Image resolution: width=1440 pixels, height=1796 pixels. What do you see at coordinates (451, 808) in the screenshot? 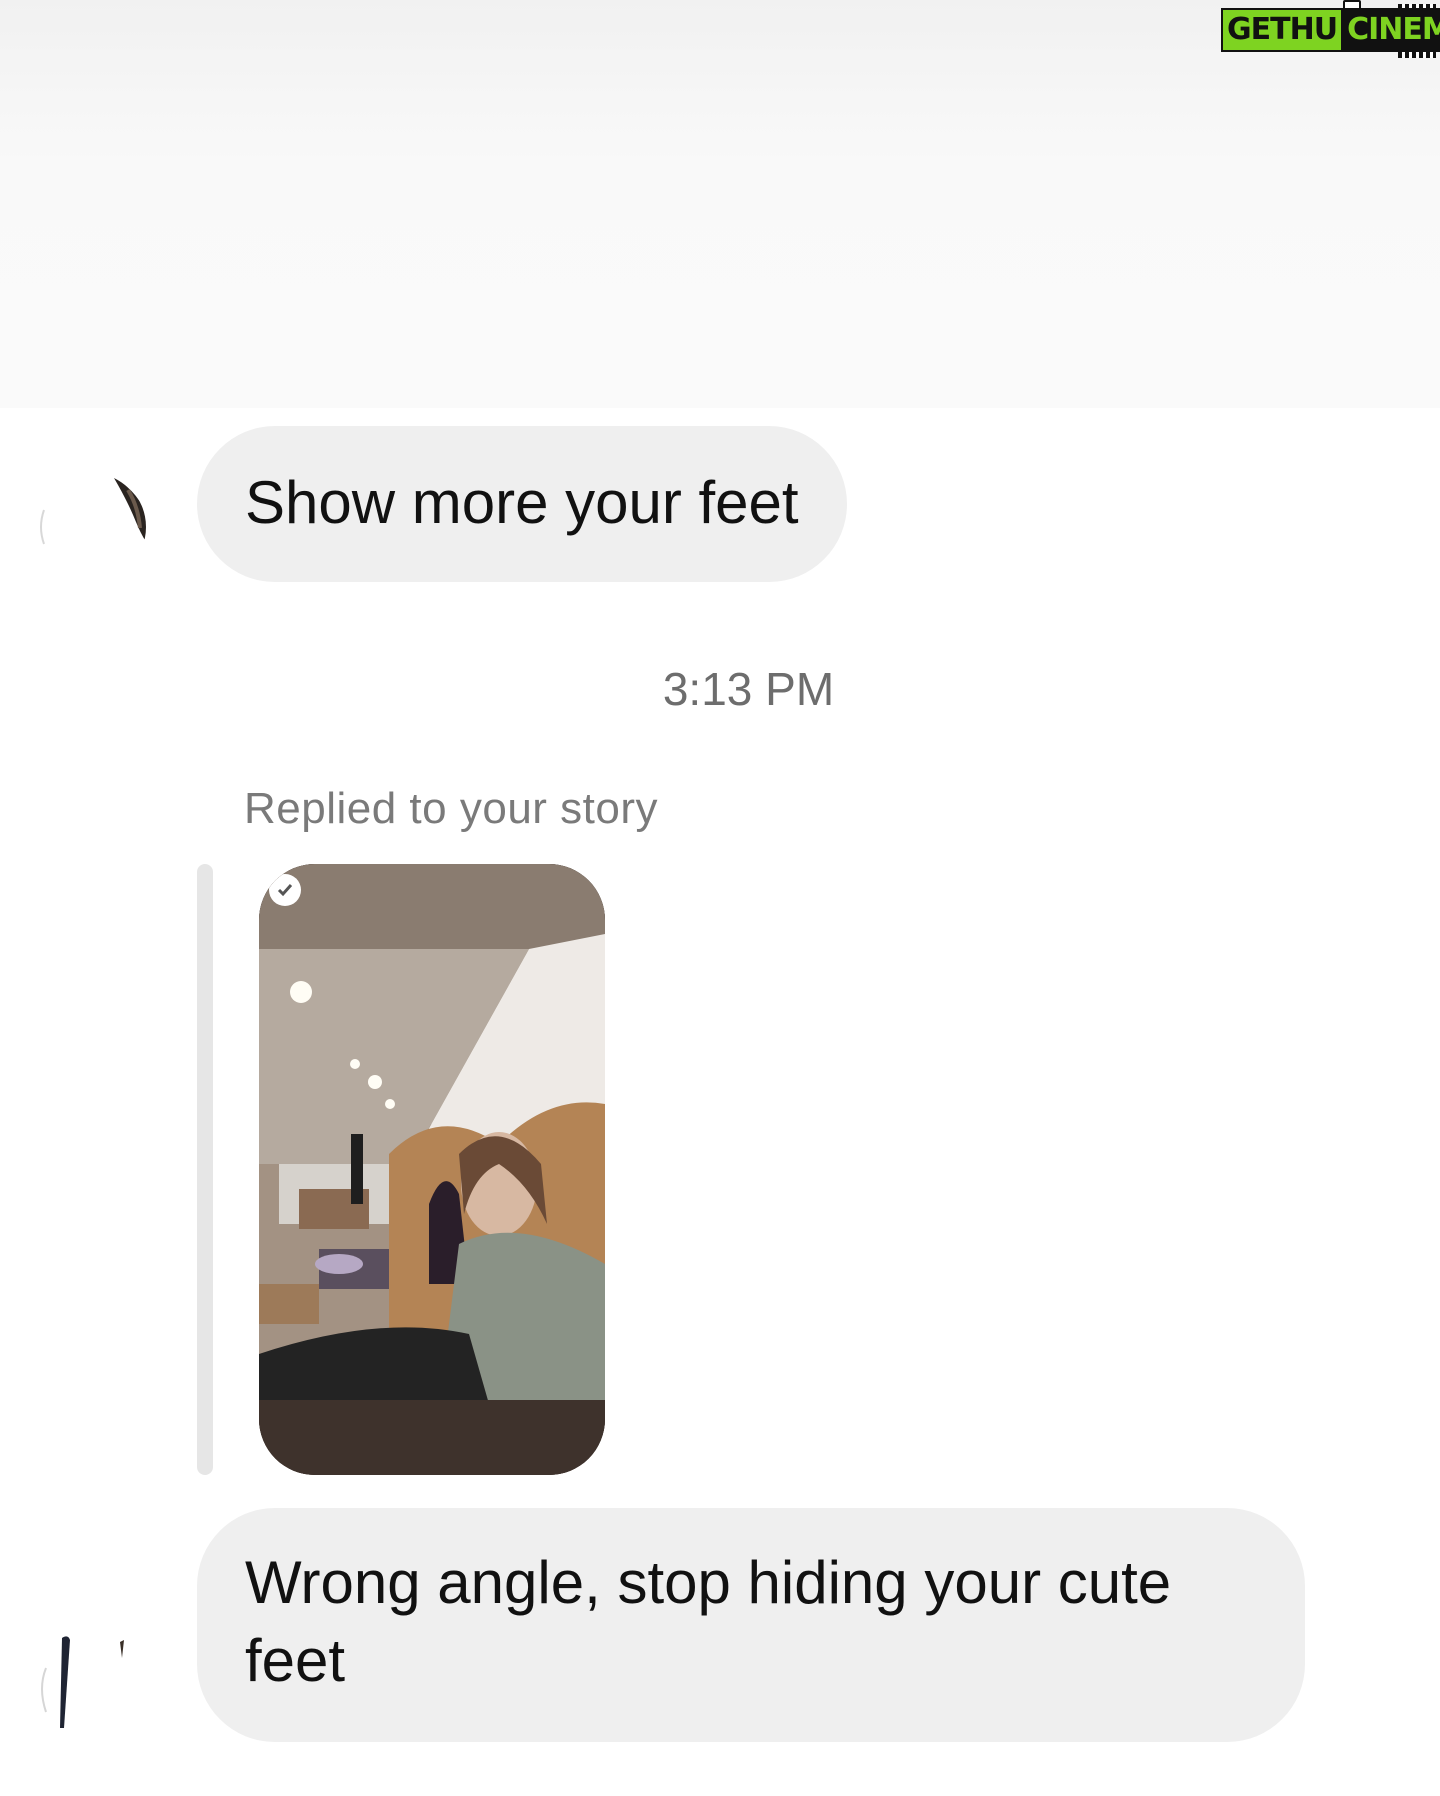
I see `story-reply-label: Replied to your story` at bounding box center [451, 808].